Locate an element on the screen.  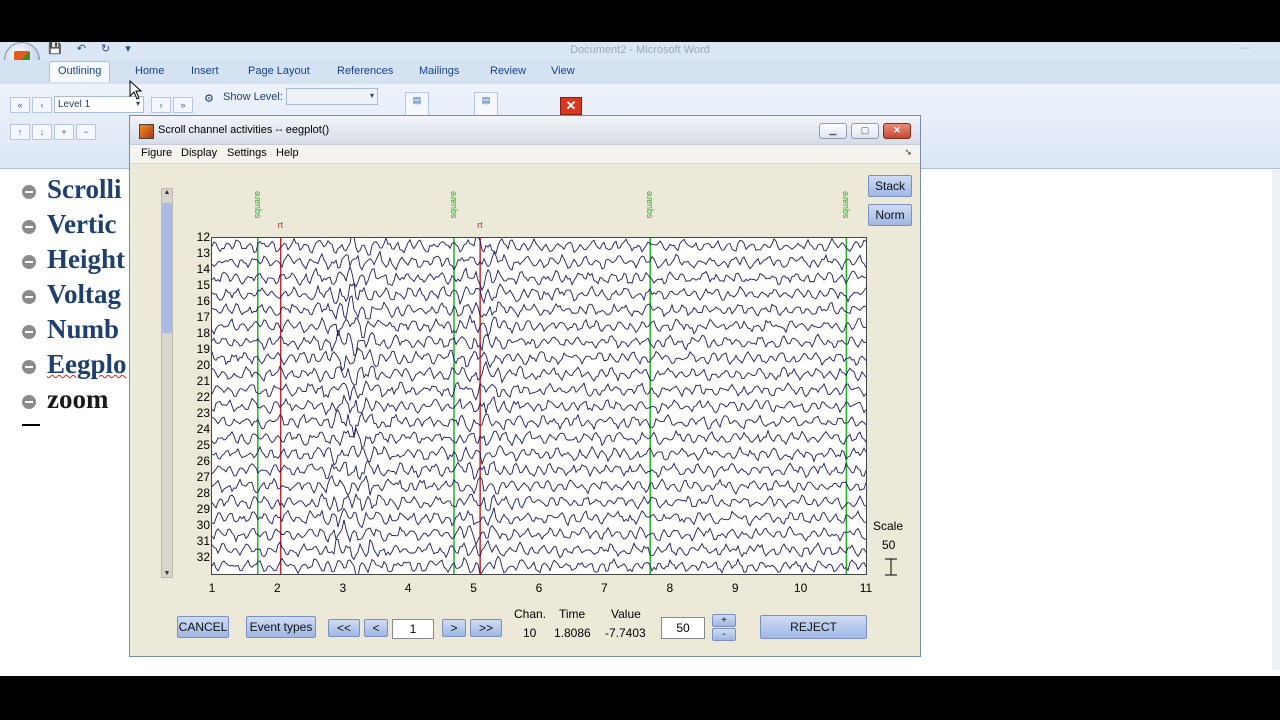
menu-help: Help is located at coordinates (287, 153).